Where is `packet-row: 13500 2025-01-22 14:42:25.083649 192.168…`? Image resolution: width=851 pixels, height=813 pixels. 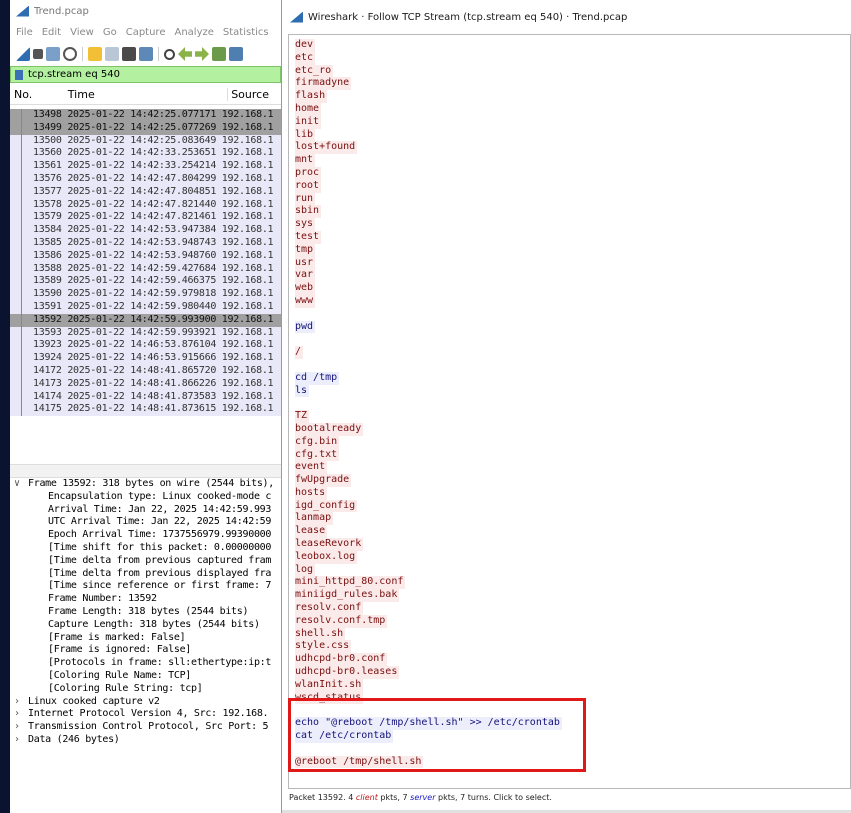
packet-row: 13500 2025-01-22 14:42:25.083649 192.168… is located at coordinates (145, 141).